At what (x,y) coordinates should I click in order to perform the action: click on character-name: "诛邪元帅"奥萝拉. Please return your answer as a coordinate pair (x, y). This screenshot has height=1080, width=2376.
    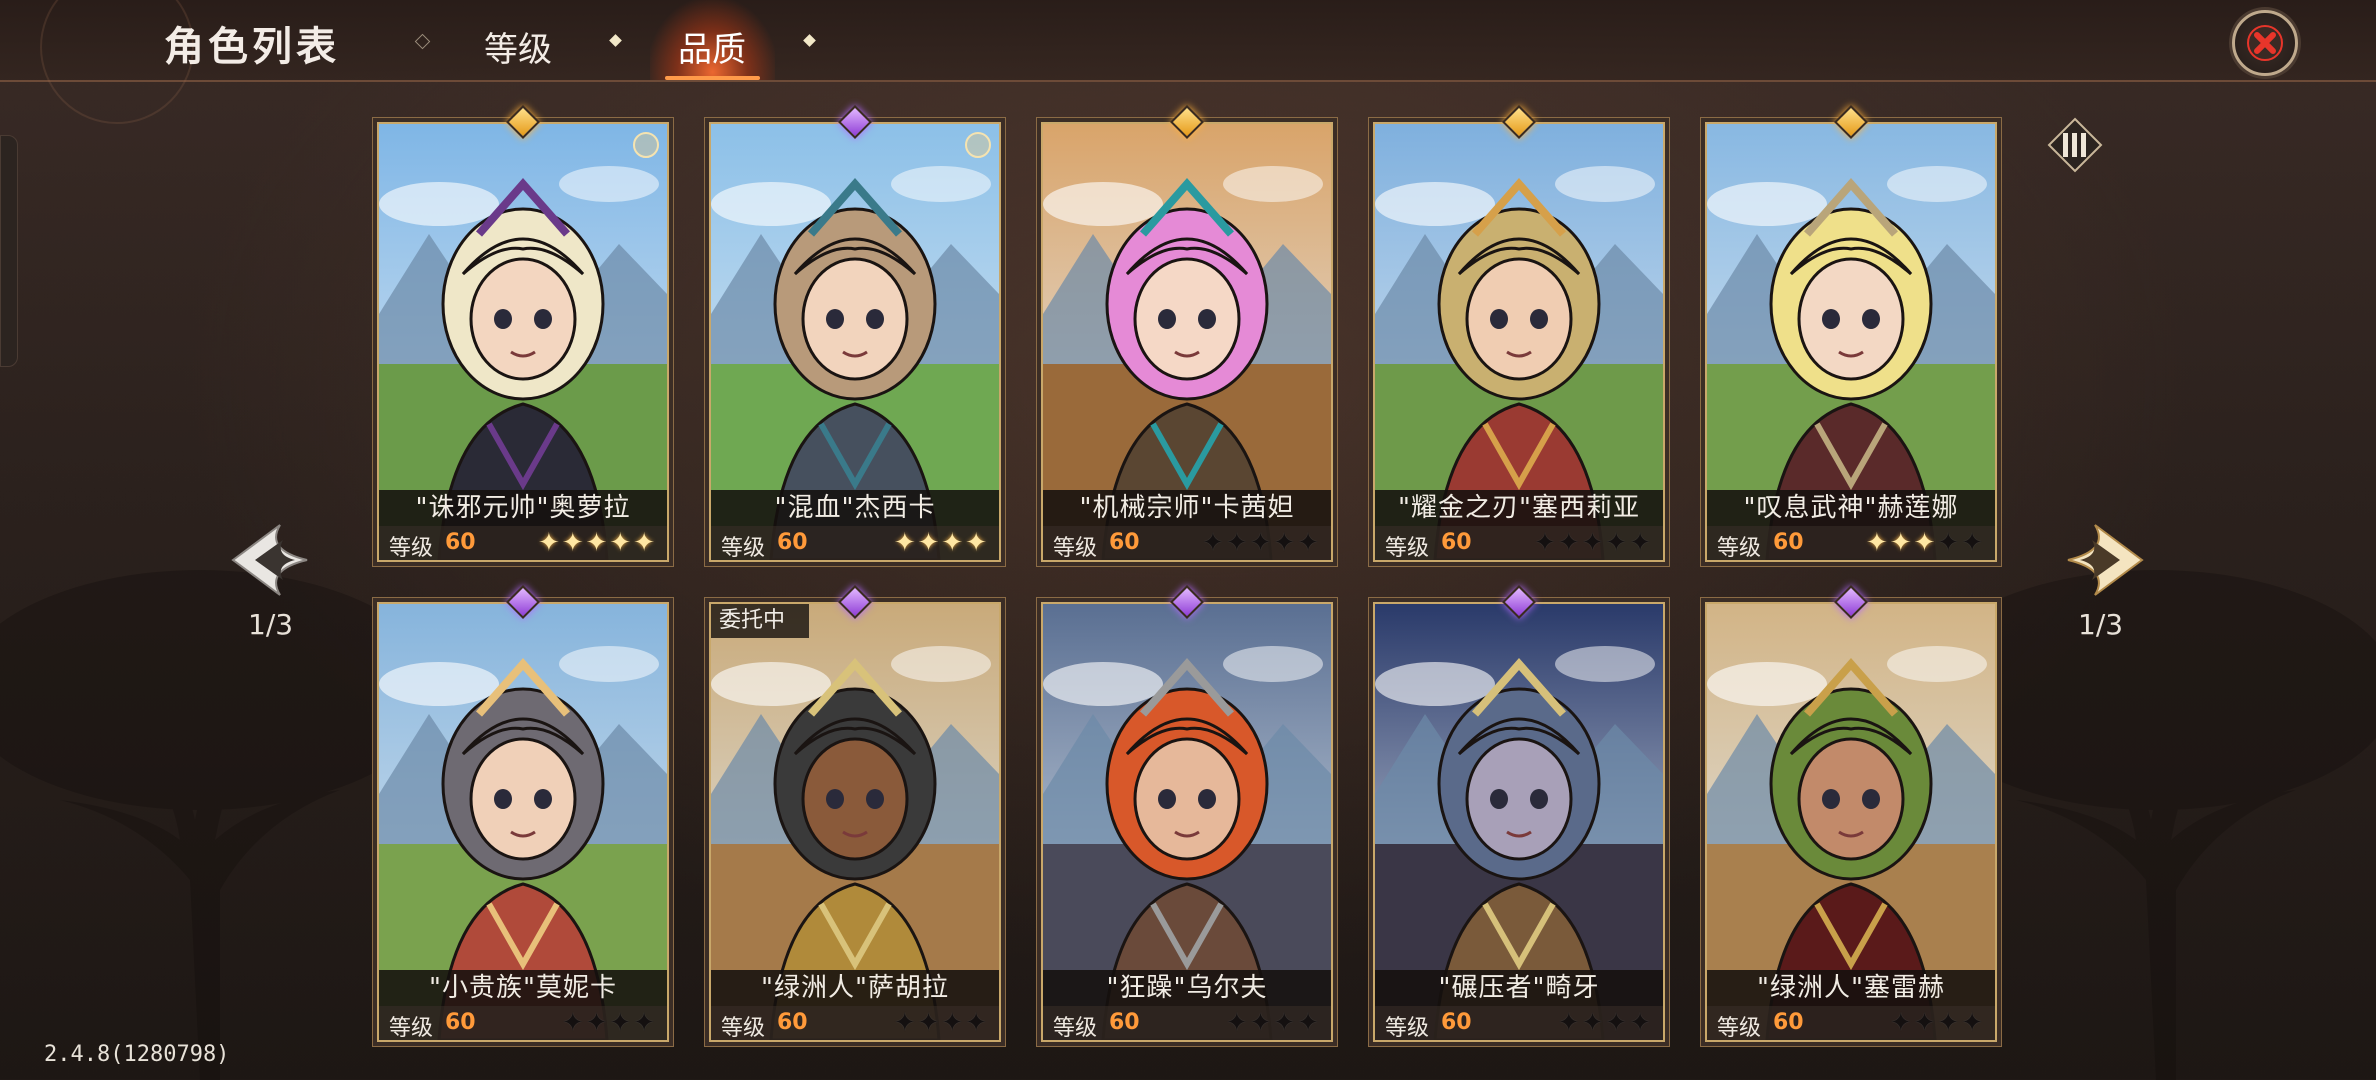
    Looking at the image, I should click on (523, 508).